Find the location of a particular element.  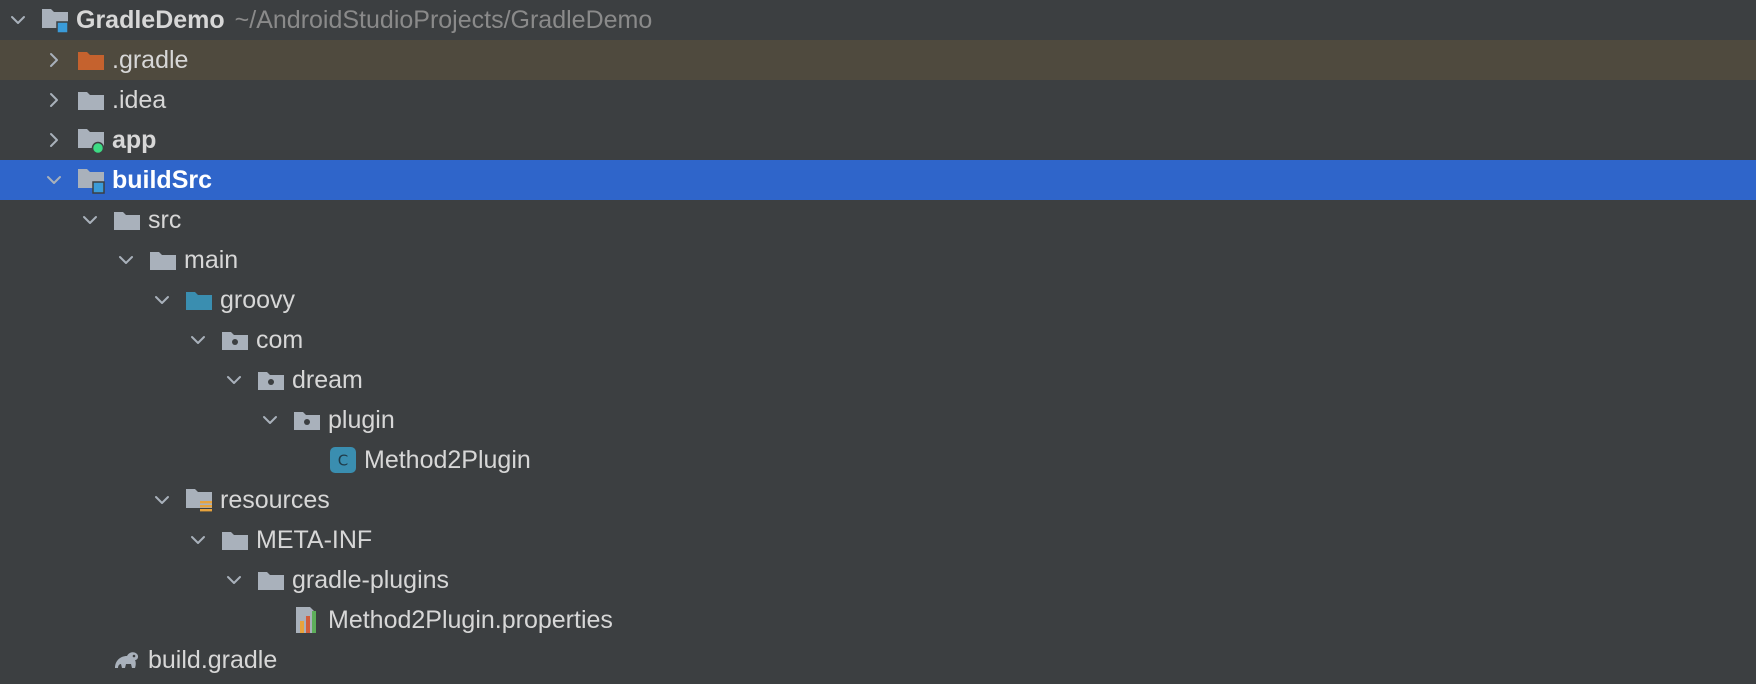

excluded-folder-icon is located at coordinates (93, 60).